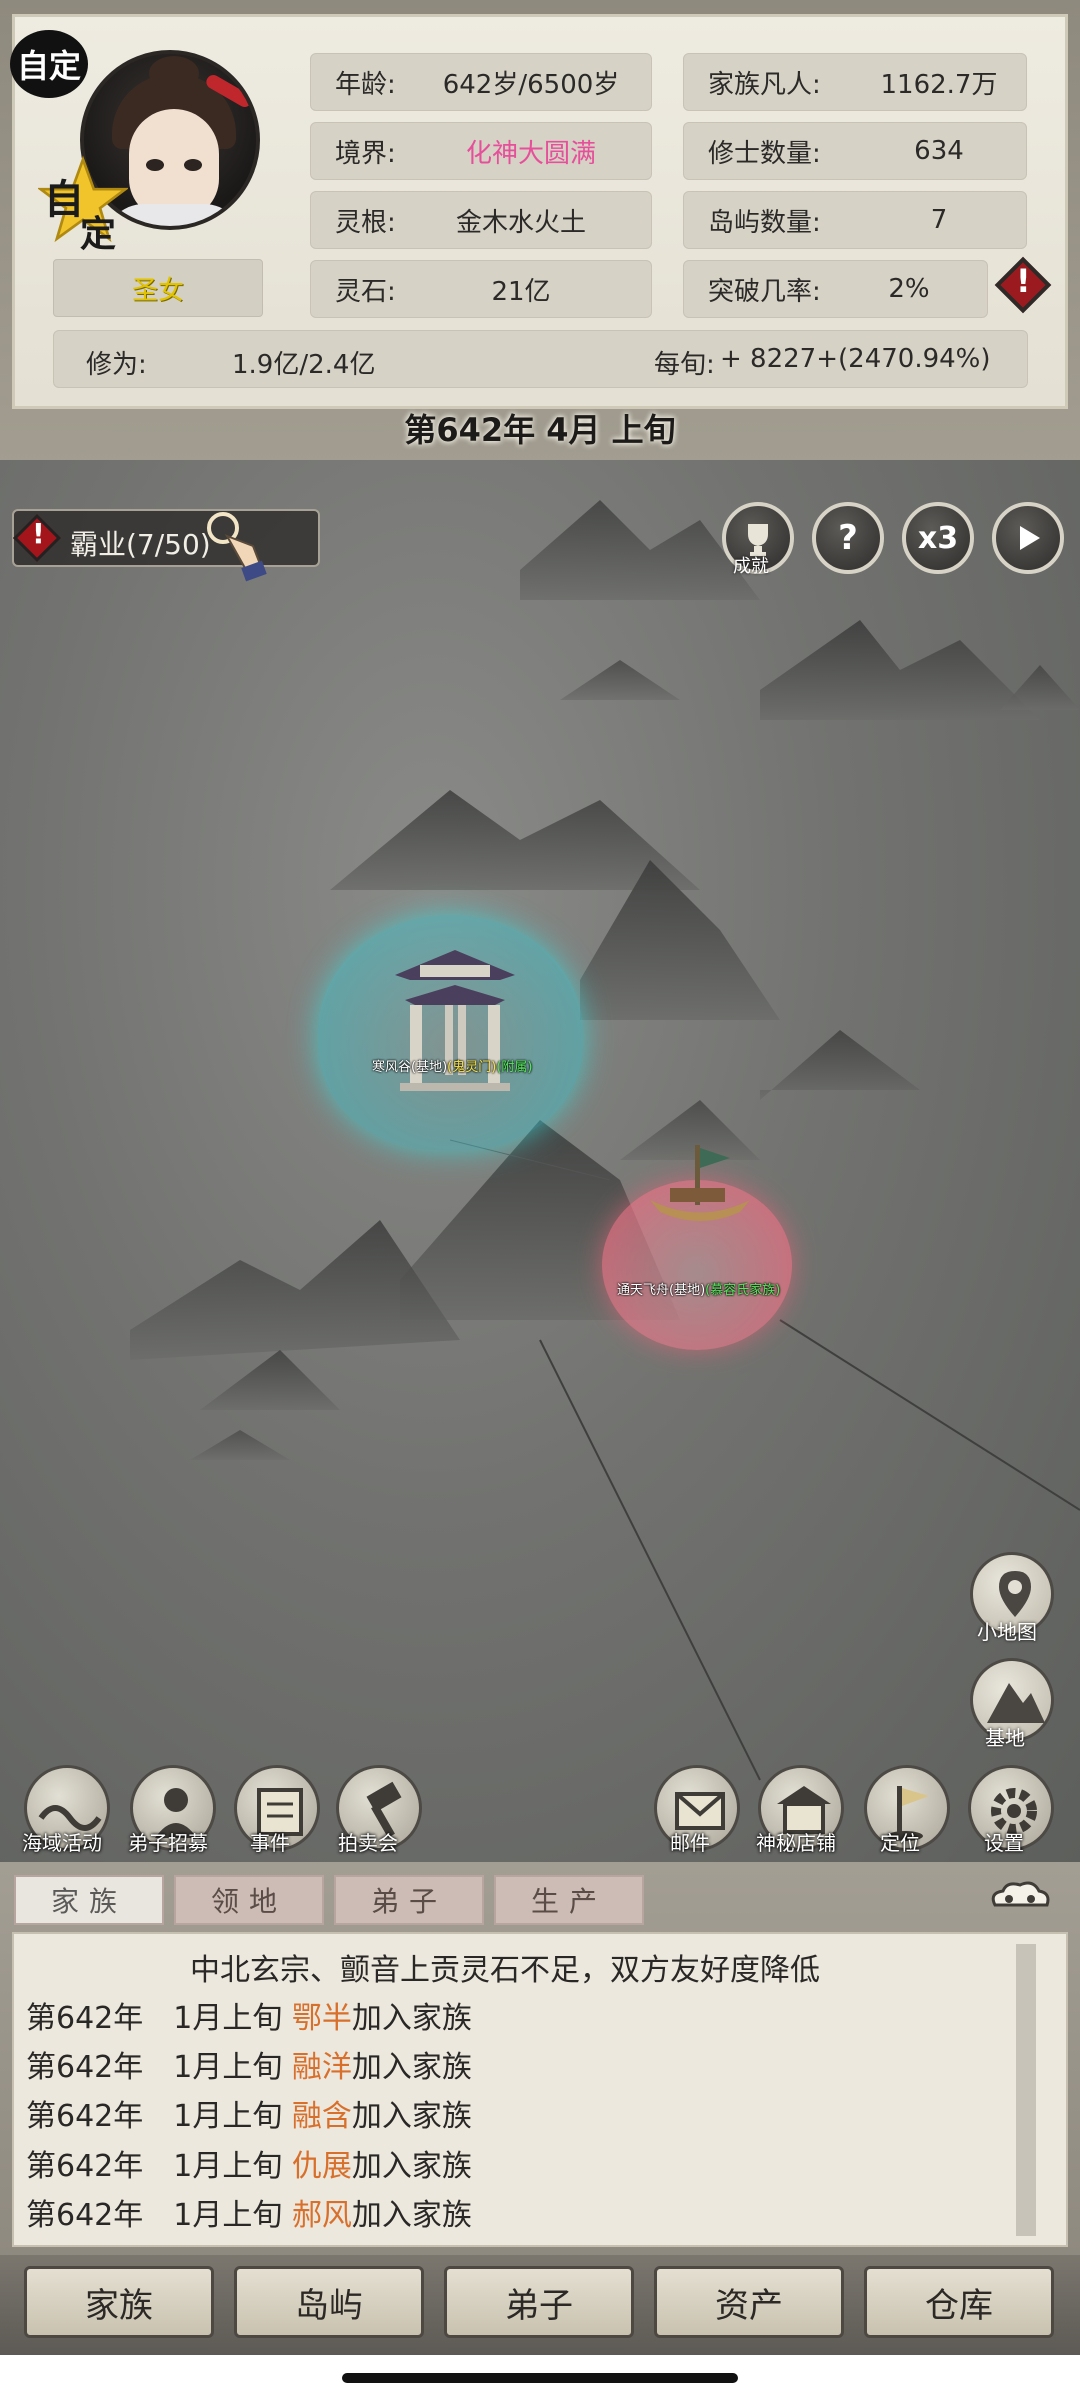  What do you see at coordinates (62, 1843) in the screenshot?
I see `sea-activity-label: 海域活动` at bounding box center [62, 1843].